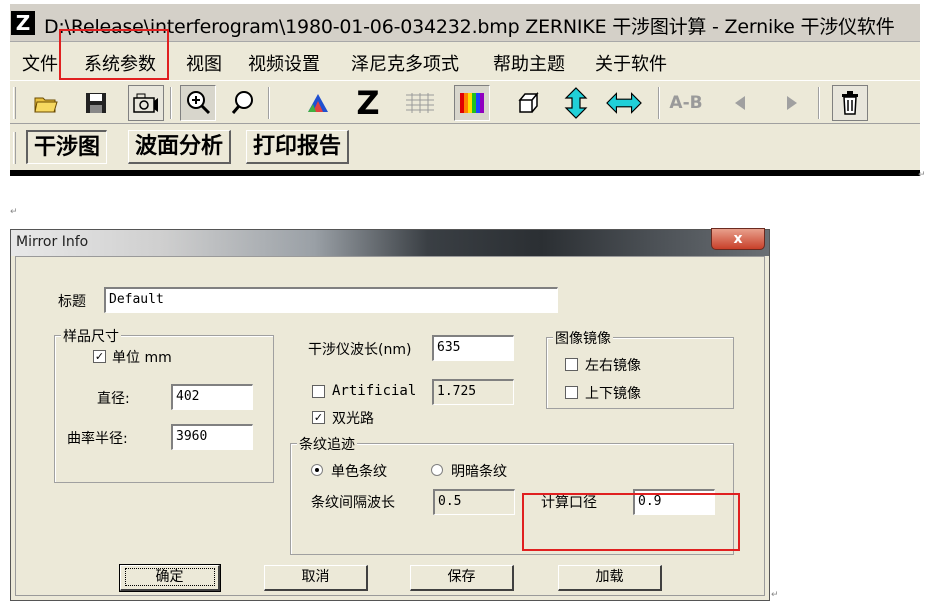  Describe the element at coordinates (473, 348) in the screenshot. I see `wavelength-field: 635` at that location.